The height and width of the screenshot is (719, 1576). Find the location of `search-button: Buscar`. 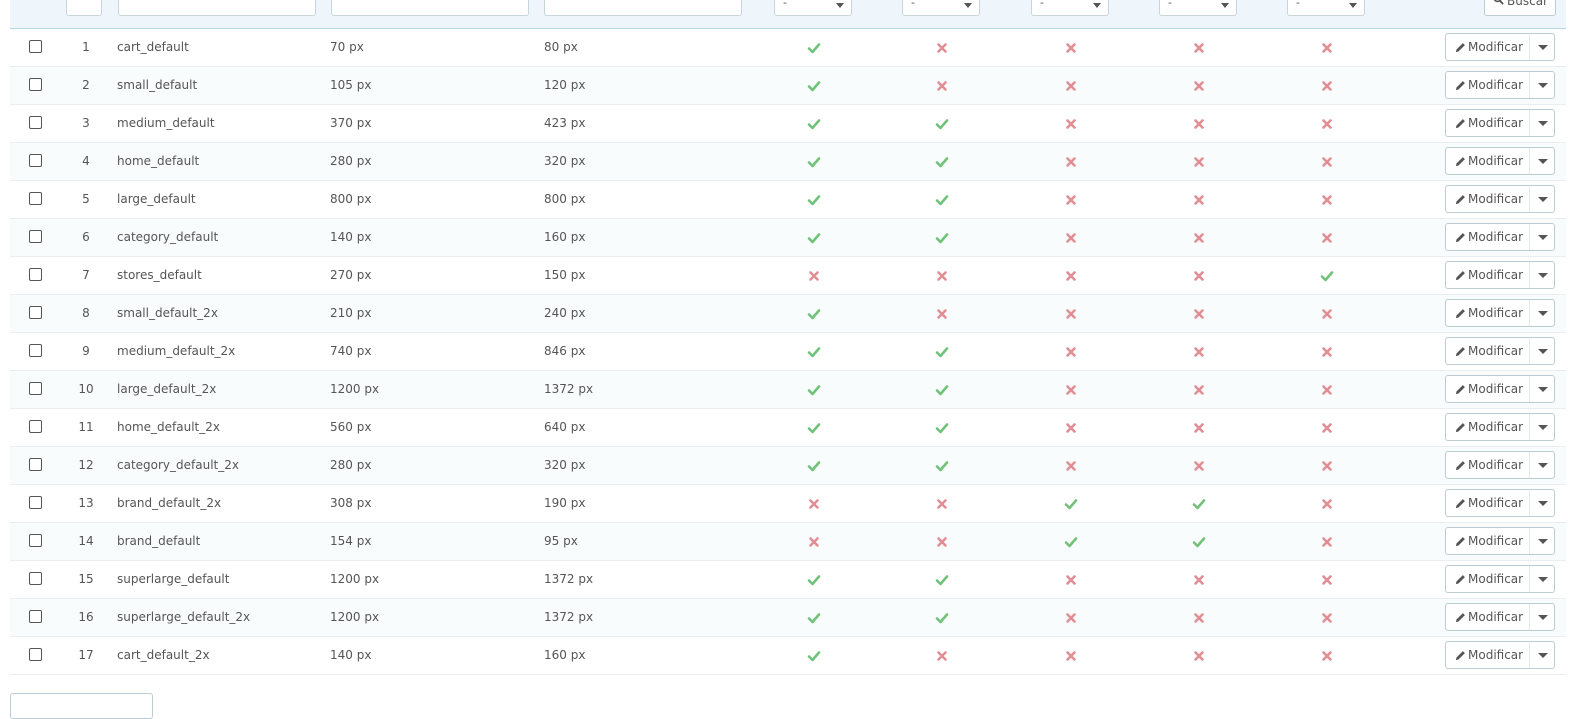

search-button: Buscar is located at coordinates (1520, 8).